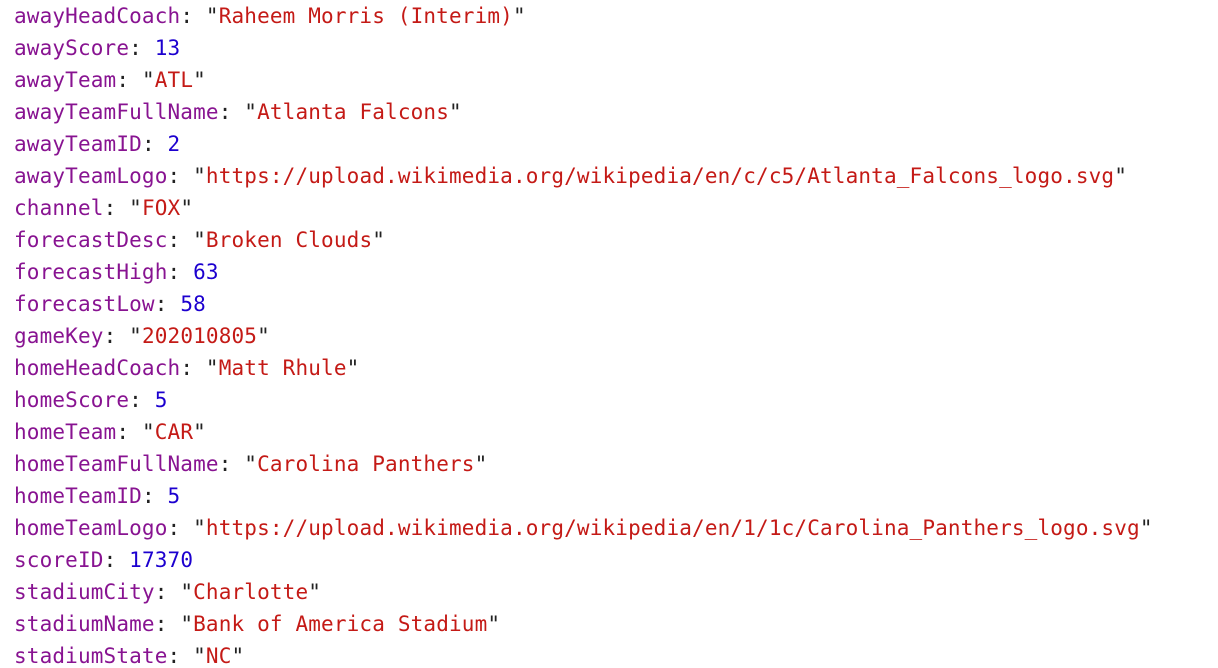  Describe the element at coordinates (91, 272) in the screenshot. I see `property-key: forecastHigh` at that location.